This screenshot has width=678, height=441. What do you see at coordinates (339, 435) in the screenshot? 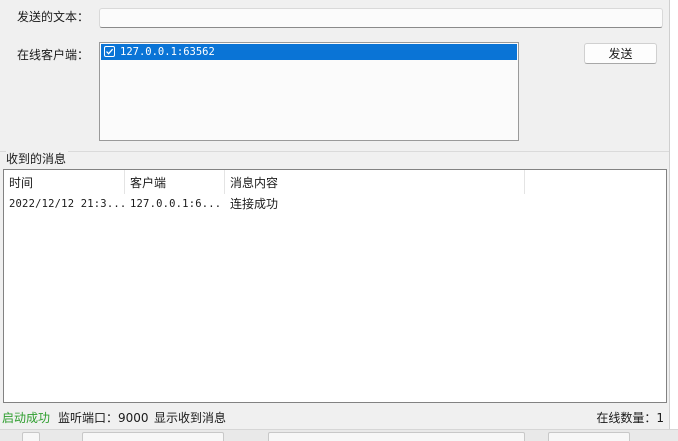
I see `background-window-strip` at bounding box center [339, 435].